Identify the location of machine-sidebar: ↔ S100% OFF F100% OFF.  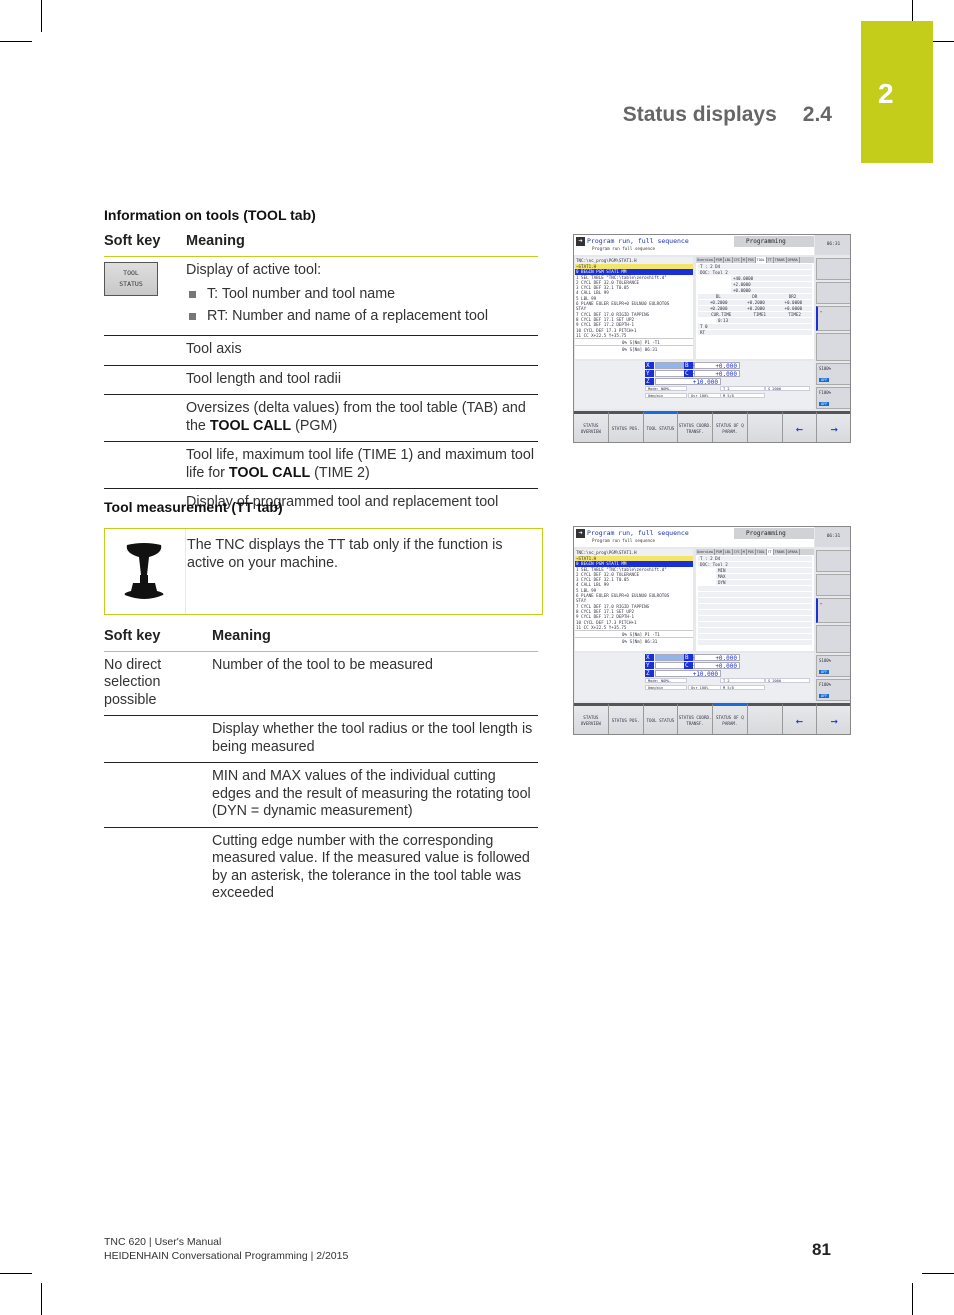
(832, 624).